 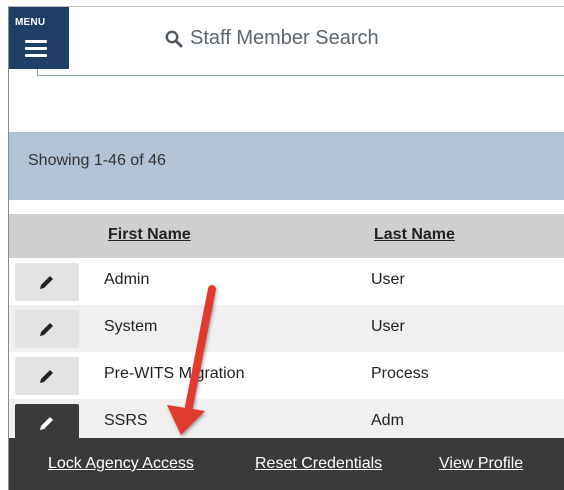 I want to click on table-row: System User, so click(x=286, y=328).